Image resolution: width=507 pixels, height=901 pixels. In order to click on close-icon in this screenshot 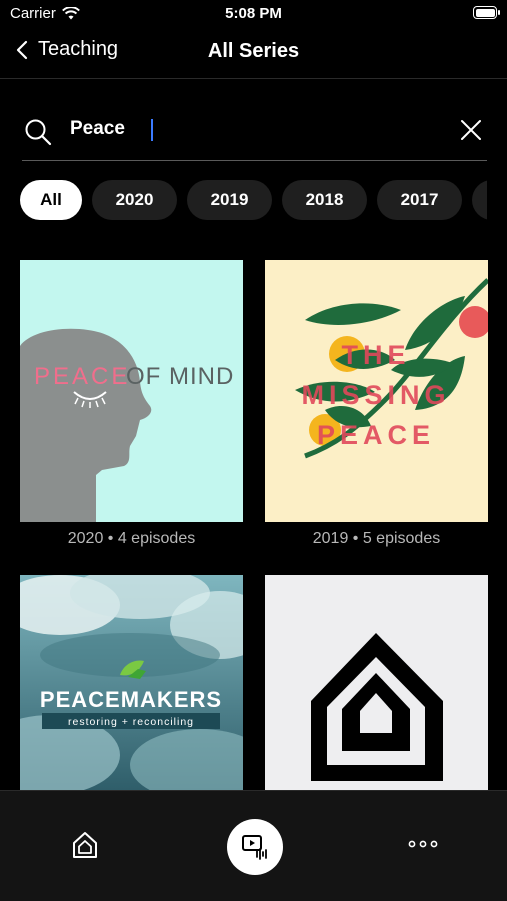, I will do `click(471, 130)`.